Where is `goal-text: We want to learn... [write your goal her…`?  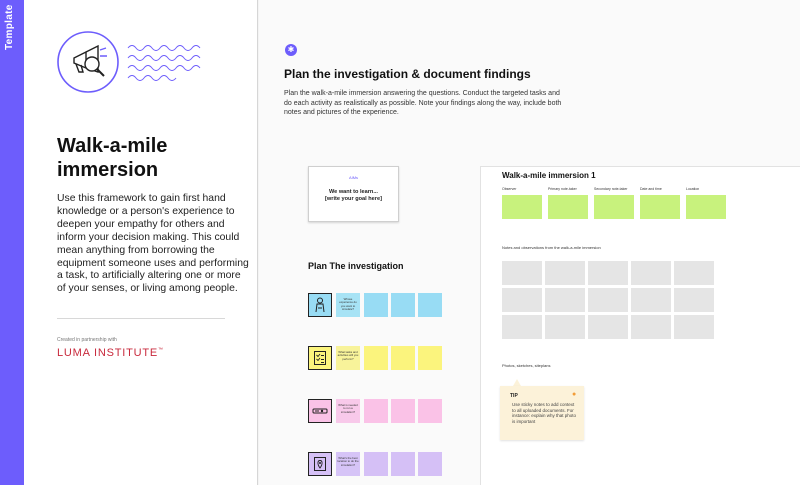 goal-text: We want to learn... [write your goal her… is located at coordinates (353, 196).